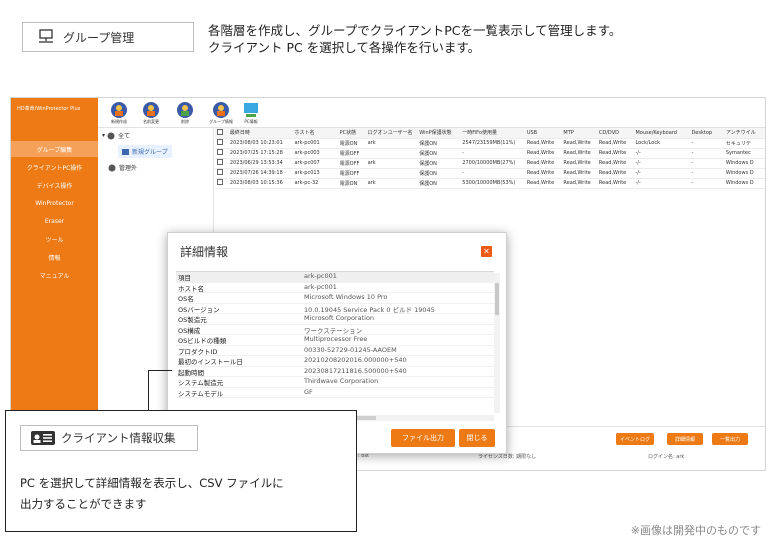 The height and width of the screenshot is (560, 771). What do you see at coordinates (198, 351) in the screenshot?
I see `detail-key: プロダクトID` at bounding box center [198, 351].